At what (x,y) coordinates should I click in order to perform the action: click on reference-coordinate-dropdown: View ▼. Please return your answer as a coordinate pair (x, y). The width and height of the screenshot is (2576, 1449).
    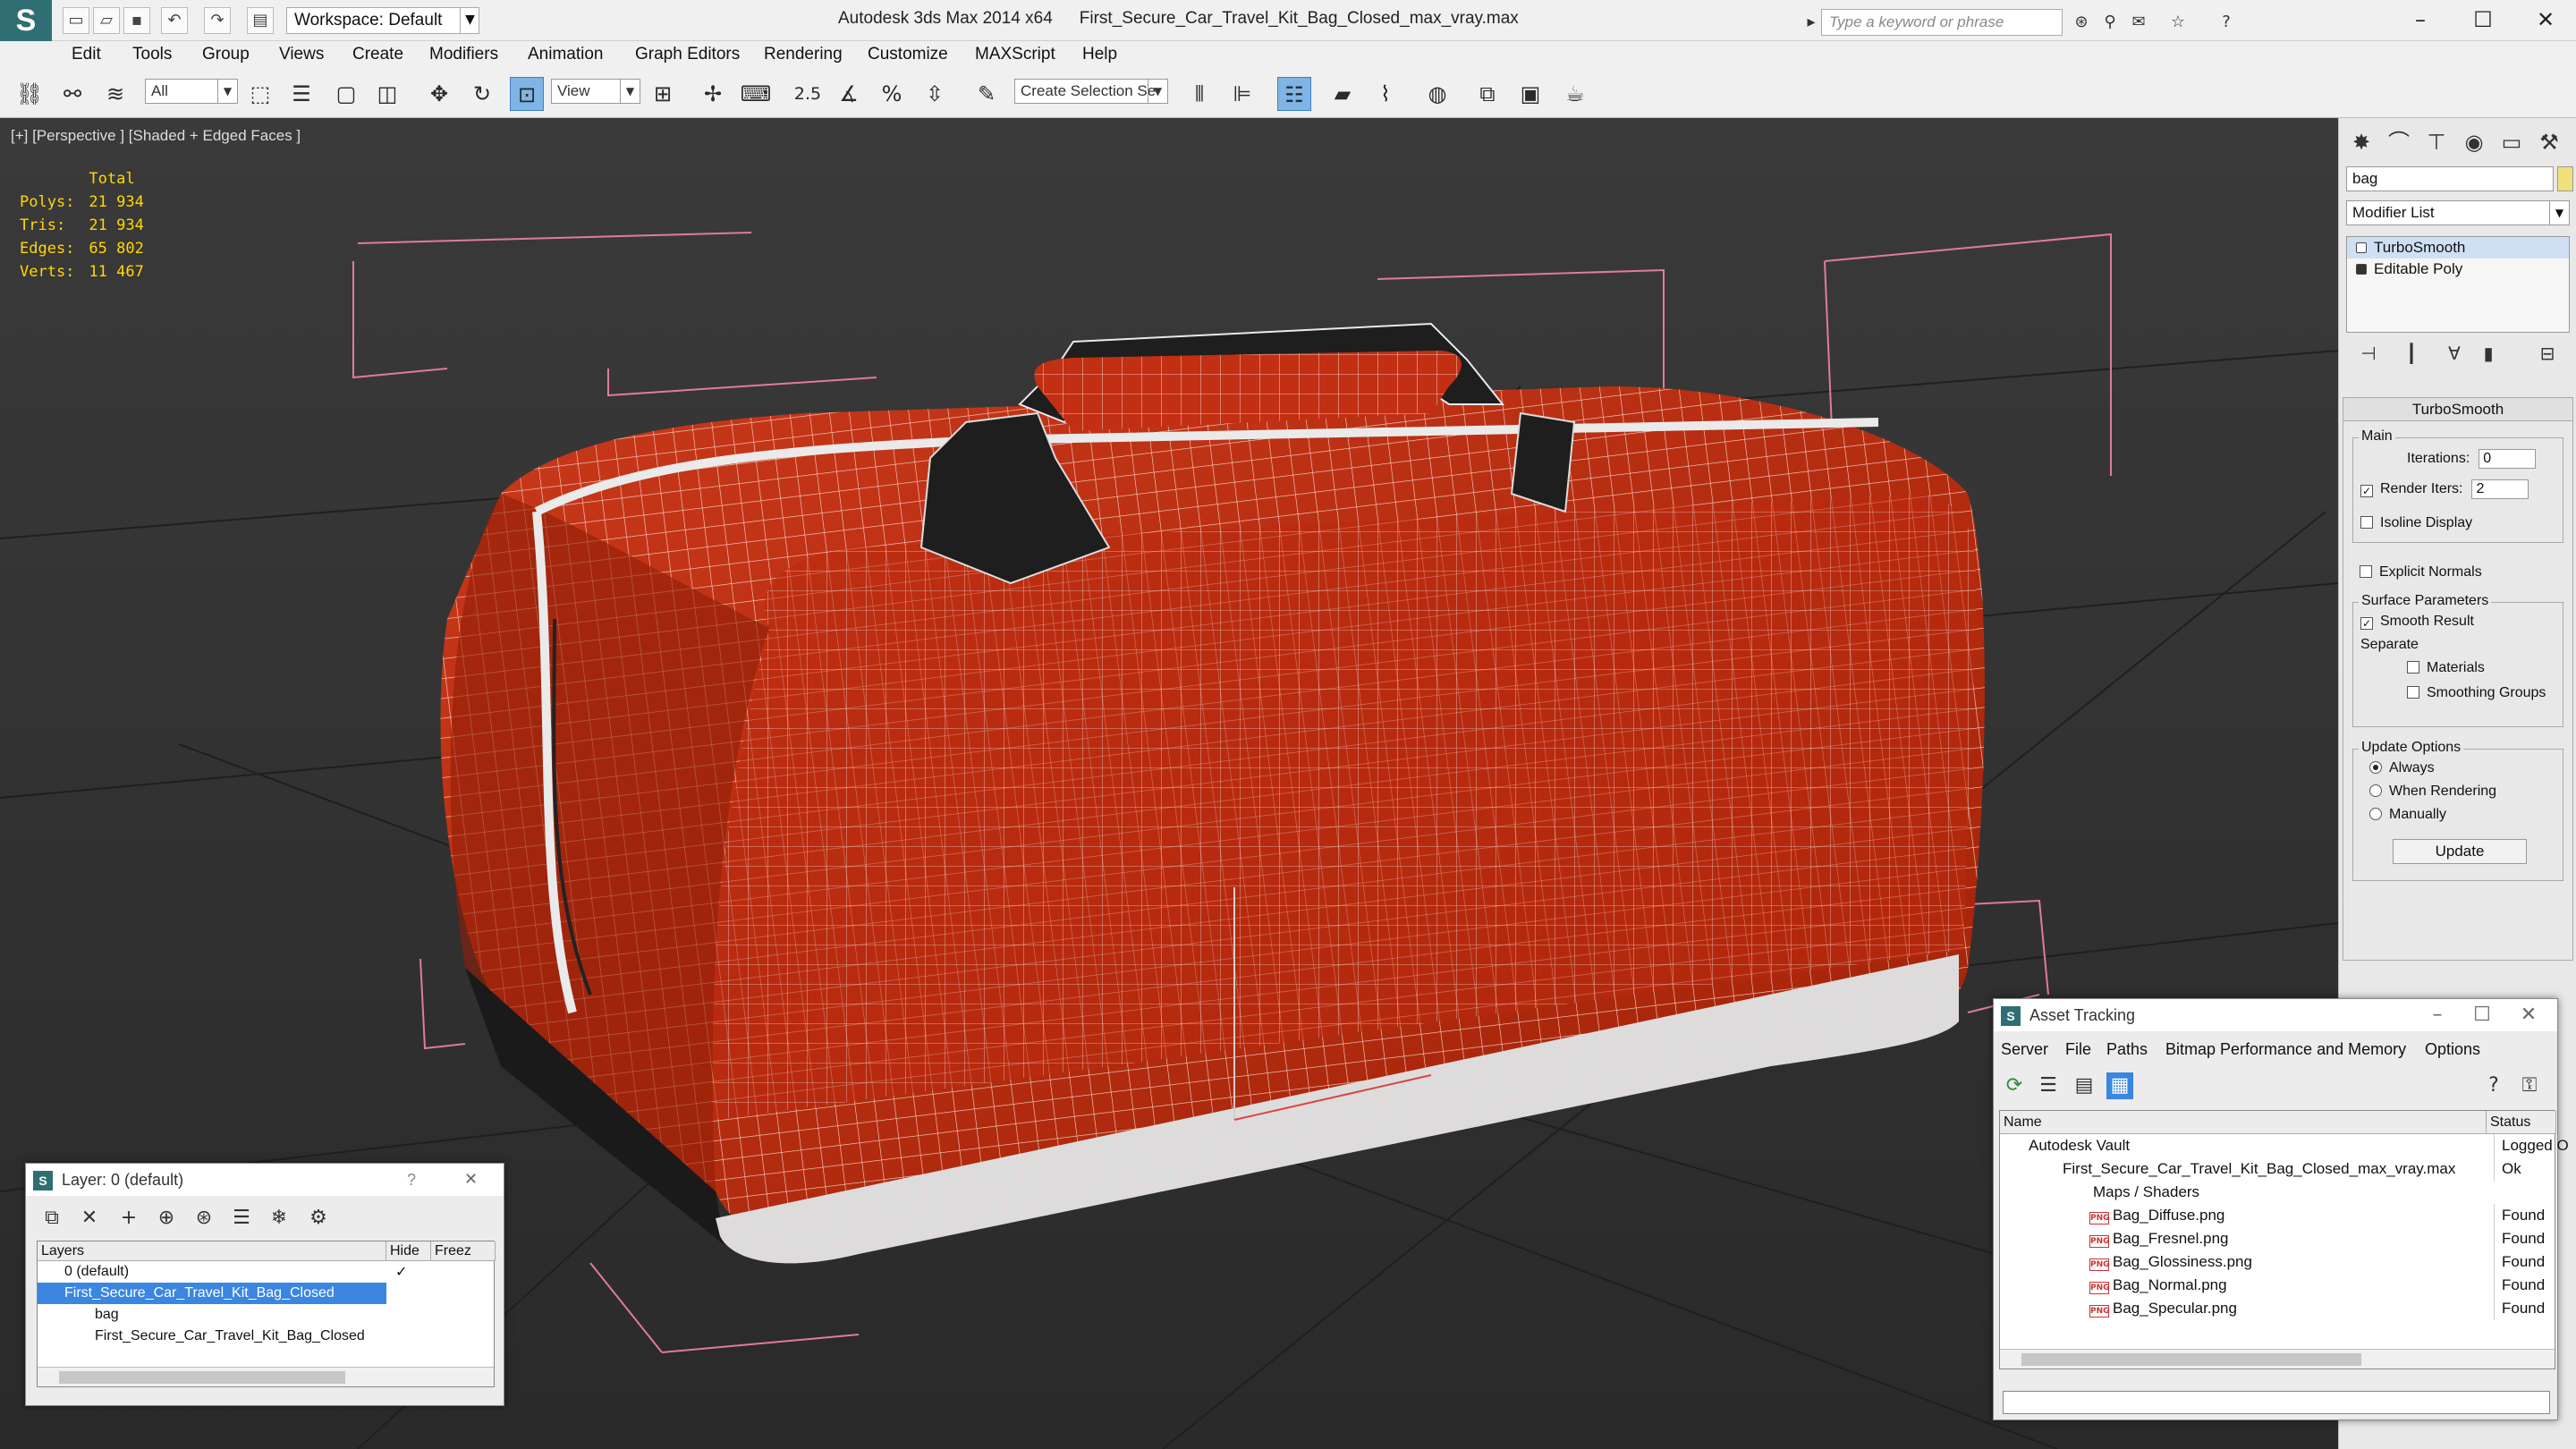
    Looking at the image, I should click on (595, 91).